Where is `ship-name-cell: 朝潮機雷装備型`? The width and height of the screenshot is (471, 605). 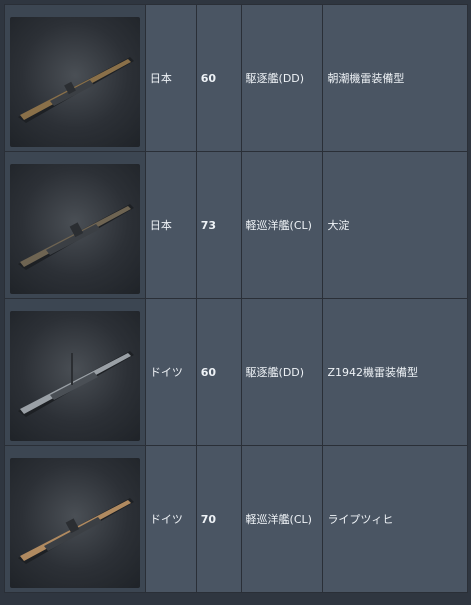 ship-name-cell: 朝潮機雷装備型 is located at coordinates (395, 78).